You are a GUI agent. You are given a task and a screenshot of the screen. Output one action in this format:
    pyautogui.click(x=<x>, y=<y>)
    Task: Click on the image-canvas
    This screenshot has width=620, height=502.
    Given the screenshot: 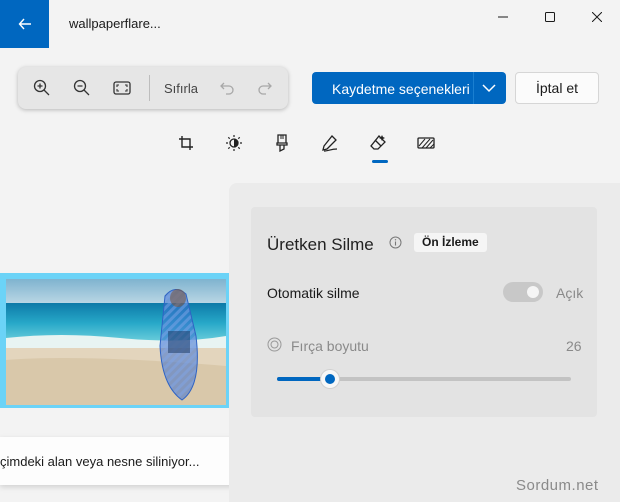 What is the action you would take?
    pyautogui.click(x=114, y=340)
    